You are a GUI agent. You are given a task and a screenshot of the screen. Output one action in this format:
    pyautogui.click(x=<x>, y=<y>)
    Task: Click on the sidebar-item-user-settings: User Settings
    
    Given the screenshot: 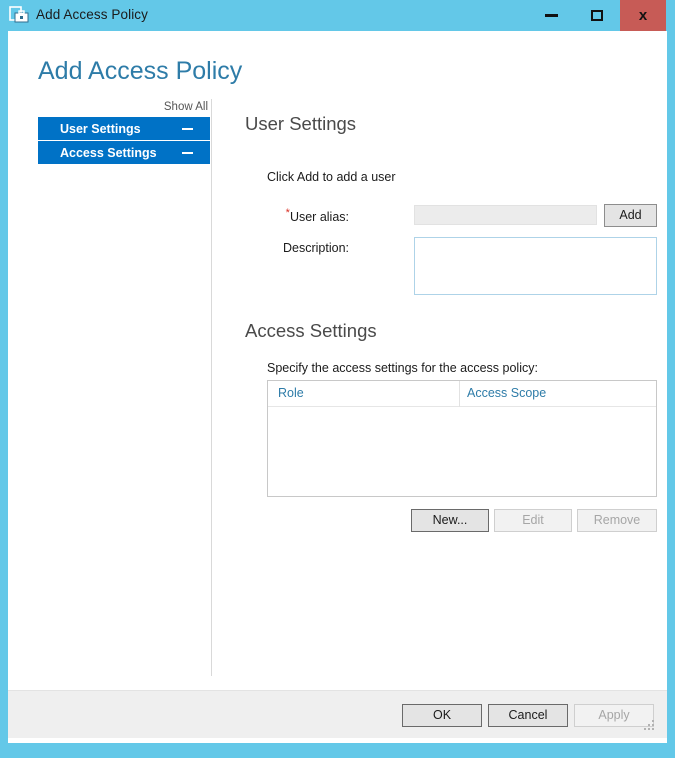 What is the action you would take?
    pyautogui.click(x=124, y=128)
    